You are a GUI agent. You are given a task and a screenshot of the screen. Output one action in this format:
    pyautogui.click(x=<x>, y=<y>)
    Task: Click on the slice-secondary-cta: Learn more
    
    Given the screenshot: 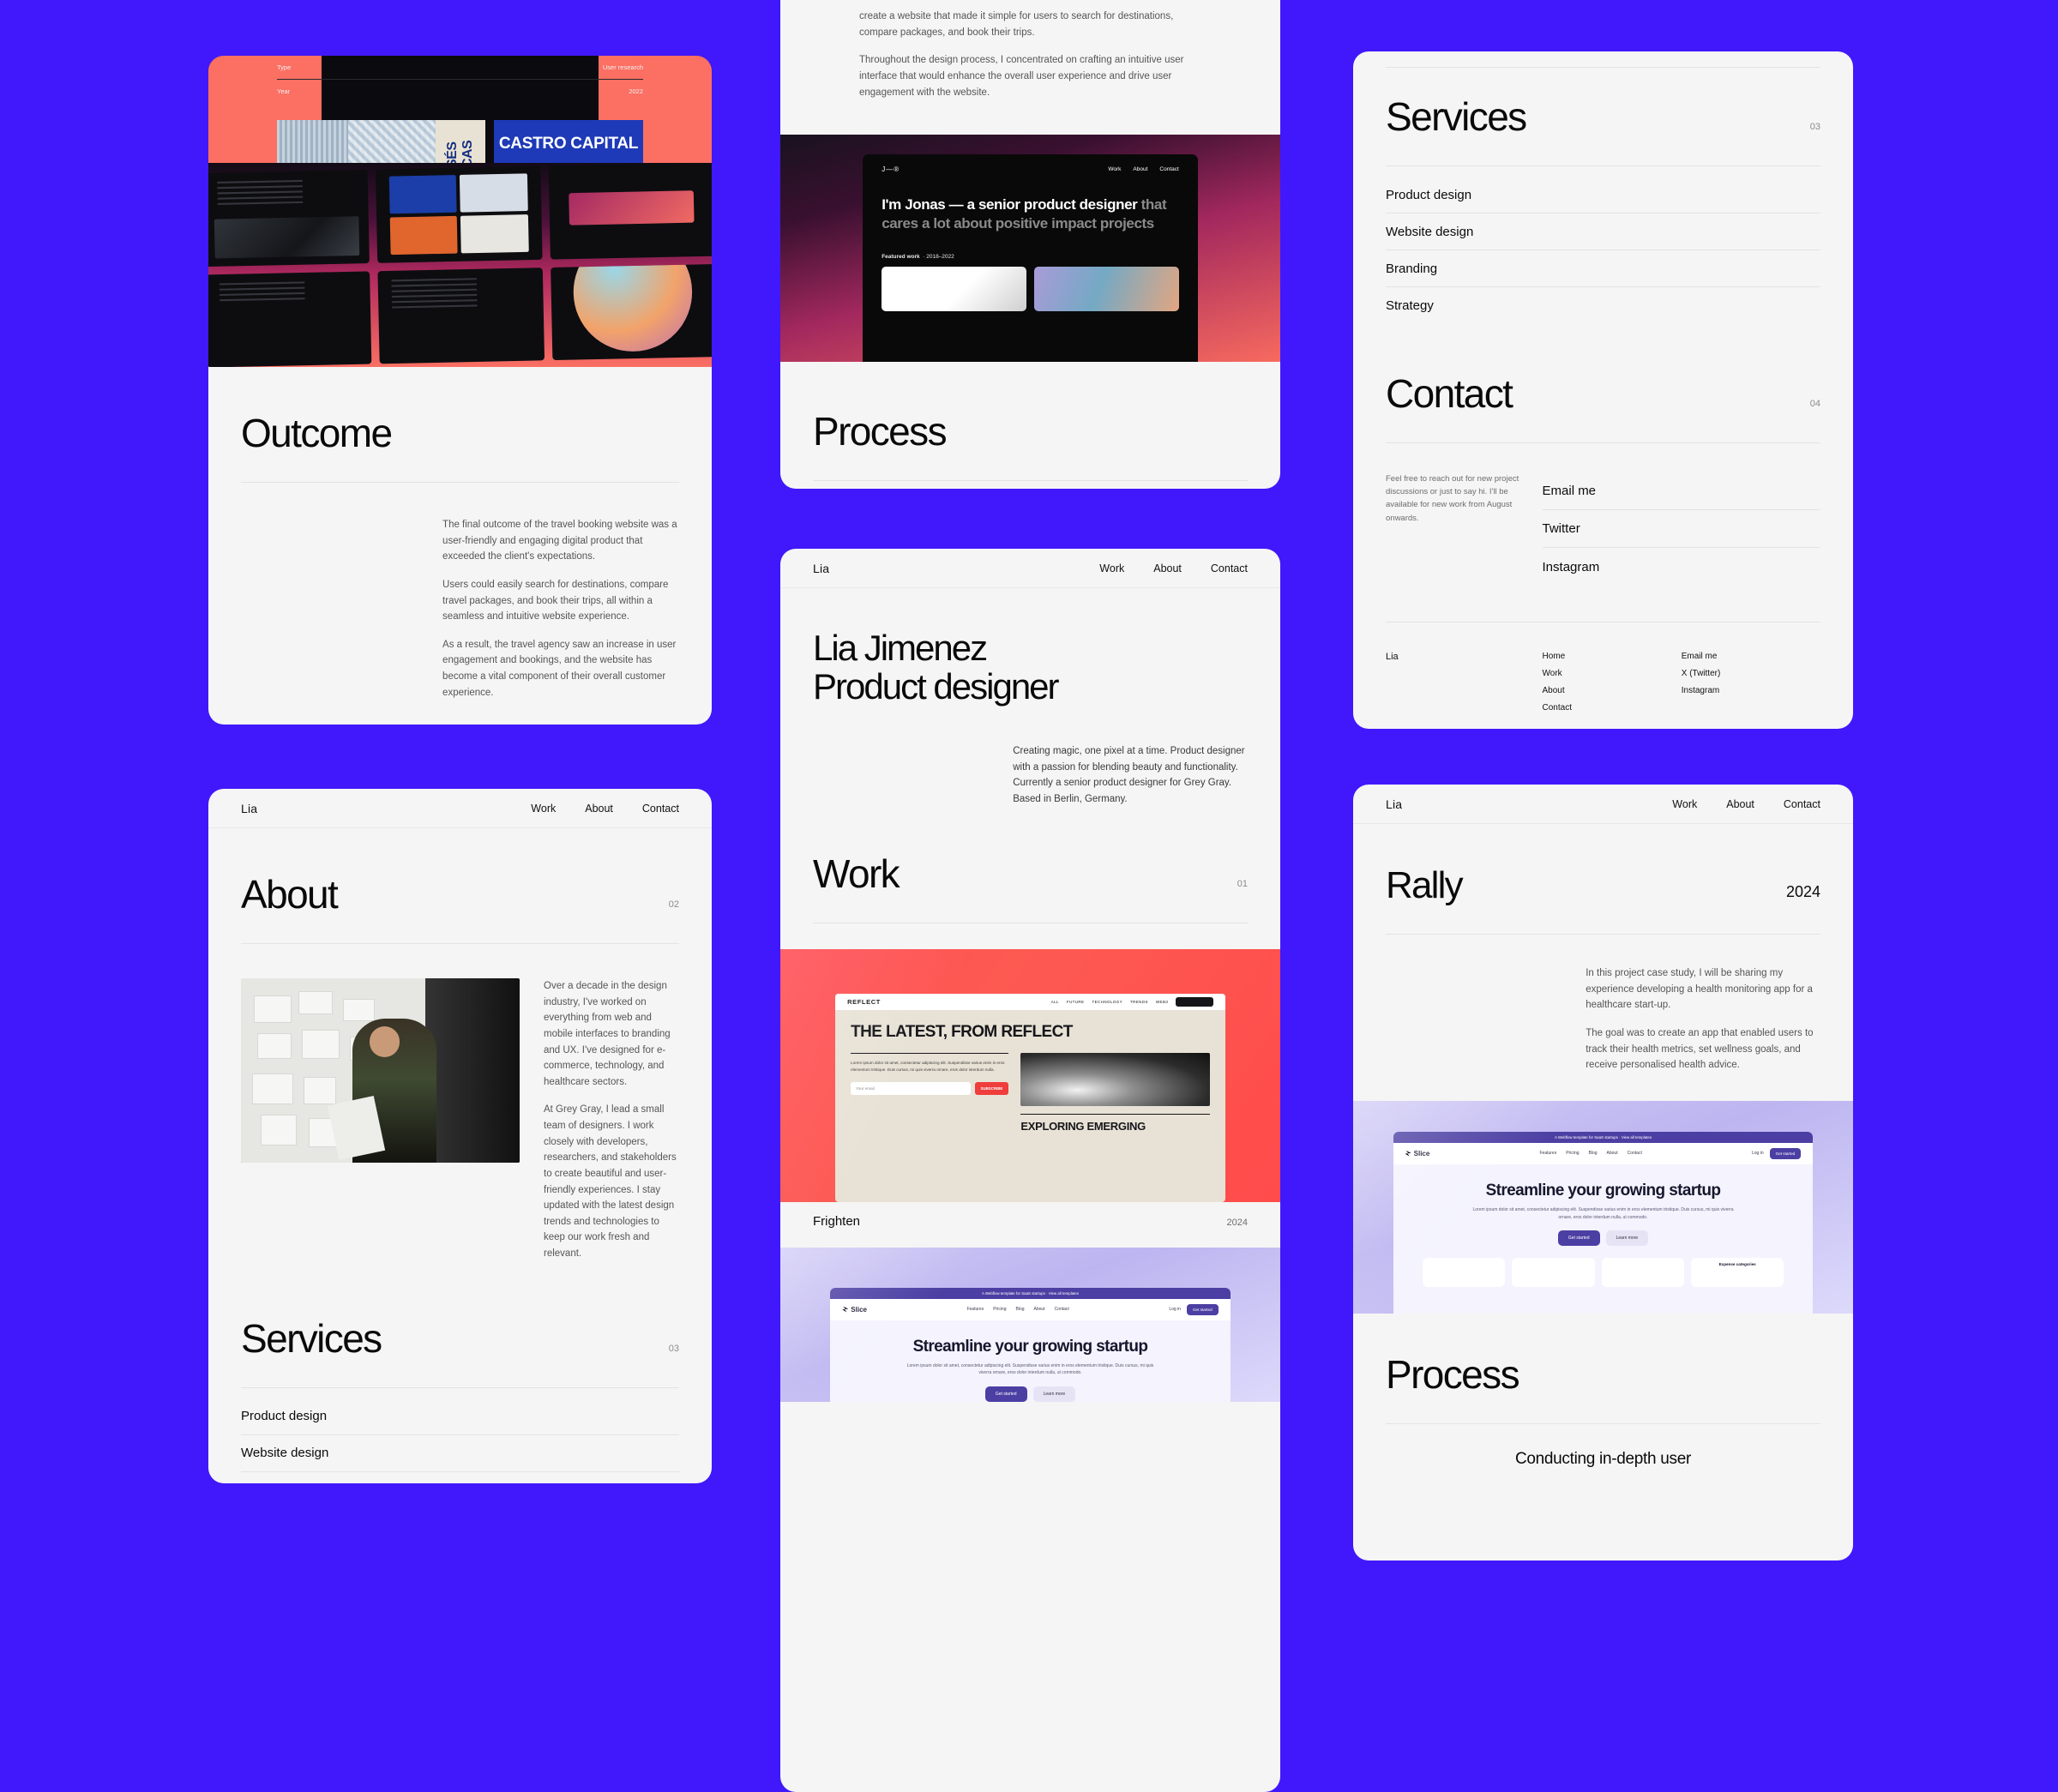 What is the action you would take?
    pyautogui.click(x=1054, y=1394)
    